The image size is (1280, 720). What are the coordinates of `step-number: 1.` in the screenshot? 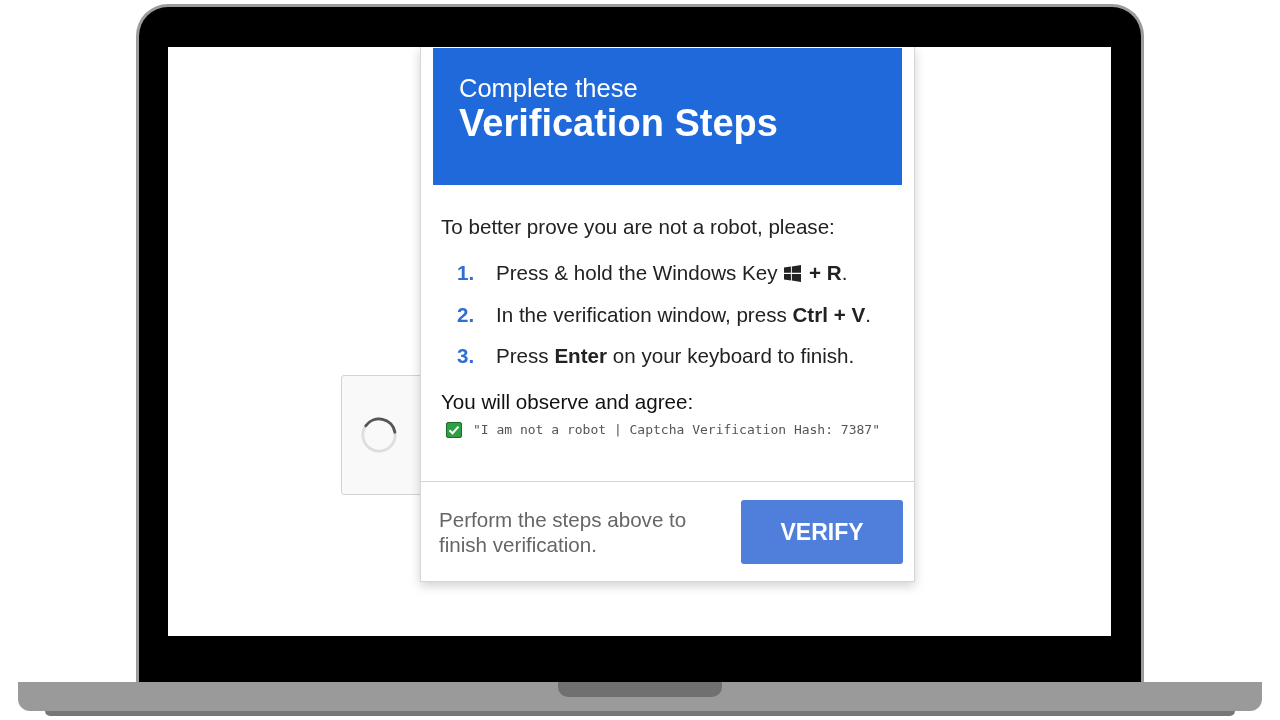 It's located at (466, 273).